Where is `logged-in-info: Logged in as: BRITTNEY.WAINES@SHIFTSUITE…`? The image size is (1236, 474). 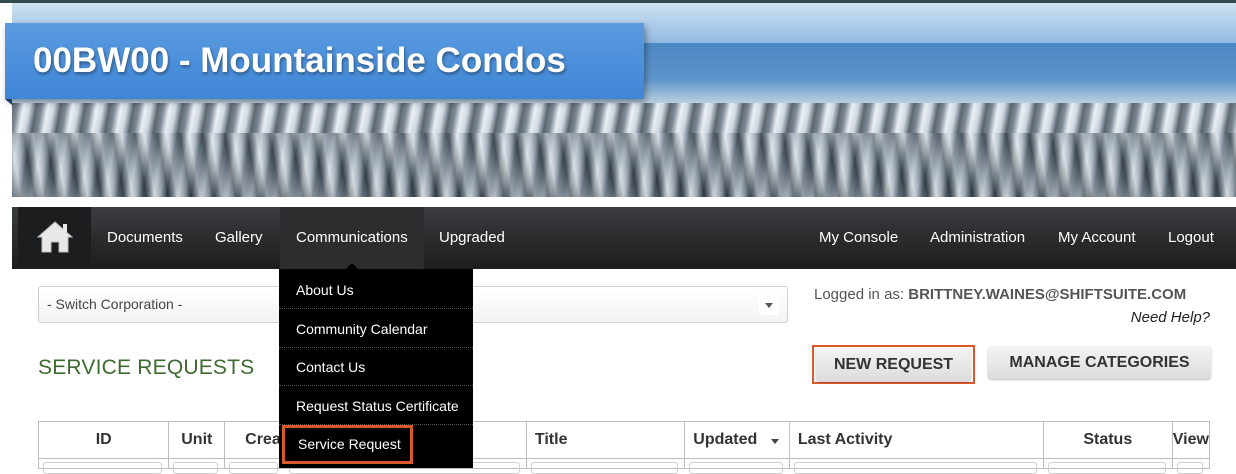 logged-in-info: Logged in as: BRITTNEY.WAINES@SHIFTSUITE… is located at coordinates (1000, 294).